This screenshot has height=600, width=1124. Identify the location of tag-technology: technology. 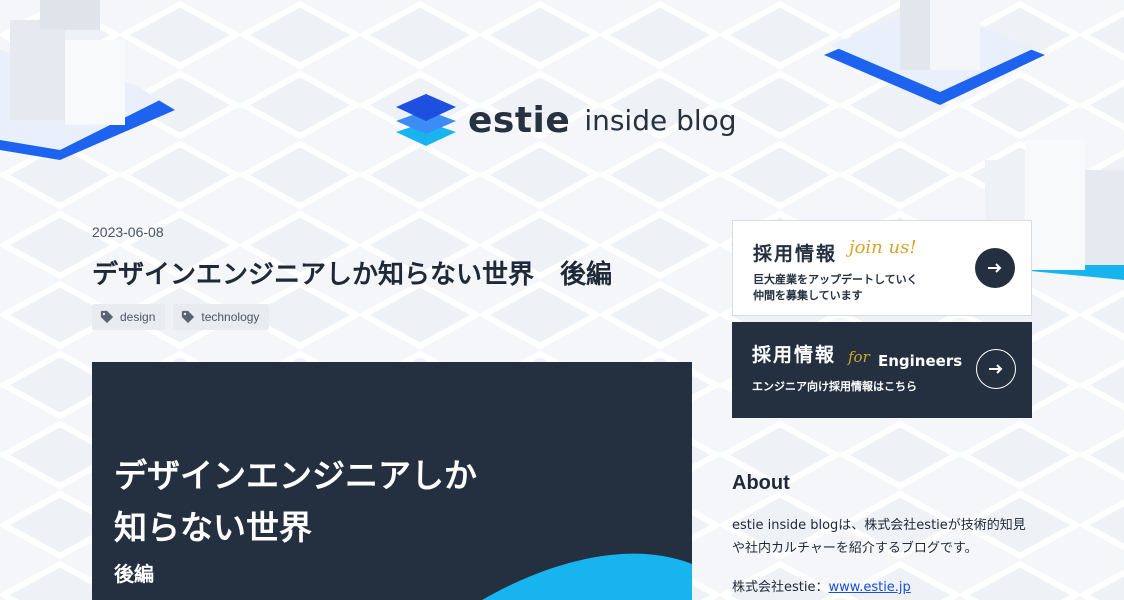
(221, 317).